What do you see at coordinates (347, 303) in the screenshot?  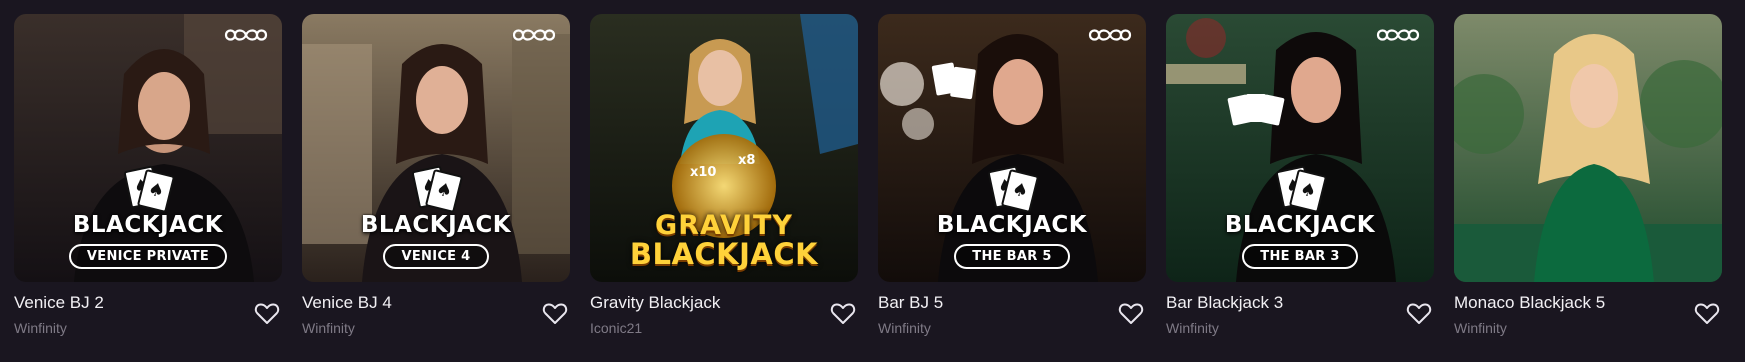 I see `game-title: Venice BJ 4` at bounding box center [347, 303].